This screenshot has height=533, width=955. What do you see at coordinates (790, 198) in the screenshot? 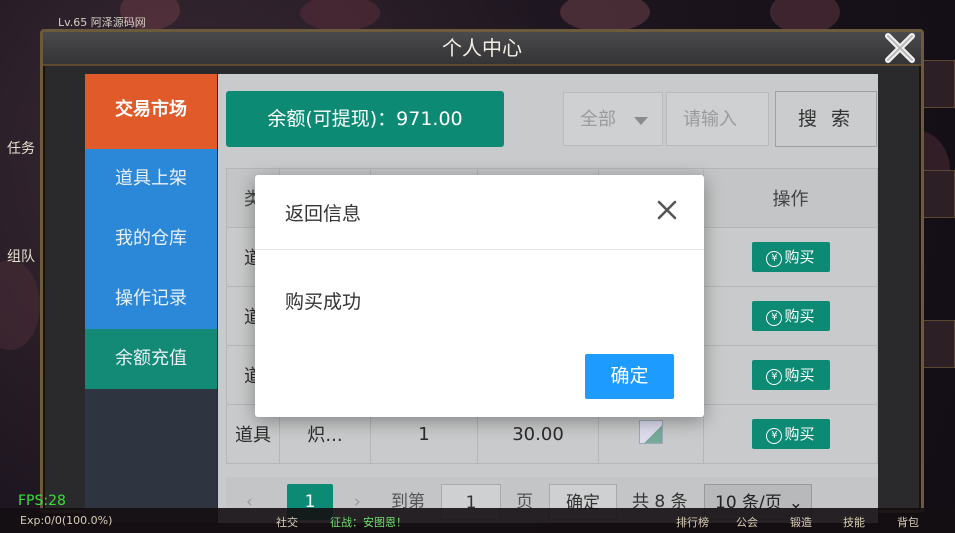
I see `table-header: 操作` at bounding box center [790, 198].